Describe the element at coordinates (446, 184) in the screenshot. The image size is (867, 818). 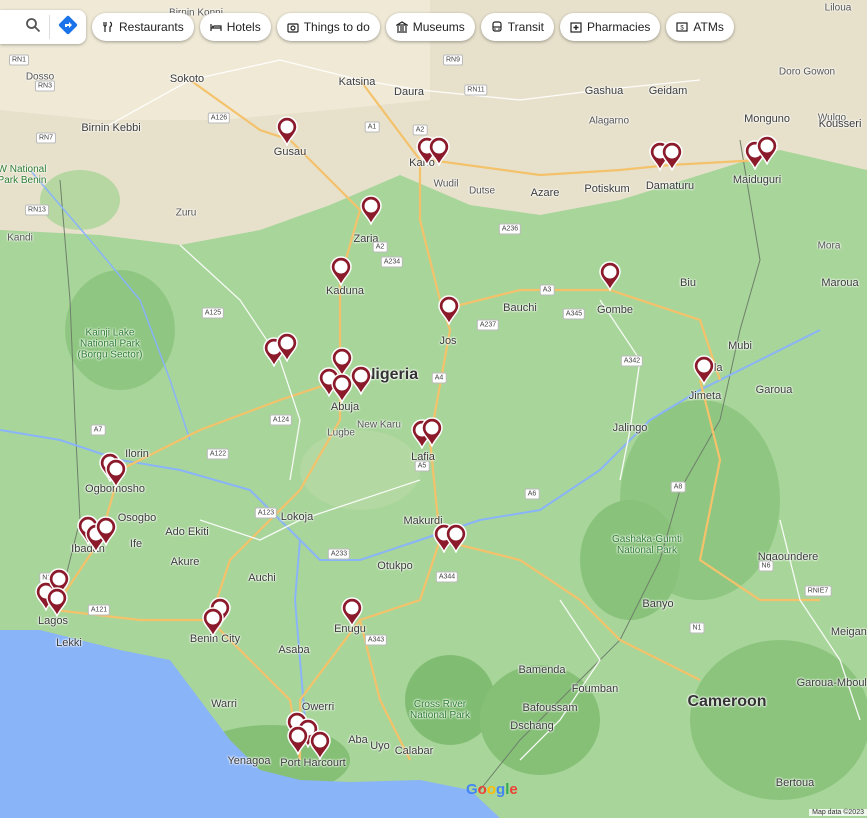
I see `place-label-wudil: Wudil` at that location.